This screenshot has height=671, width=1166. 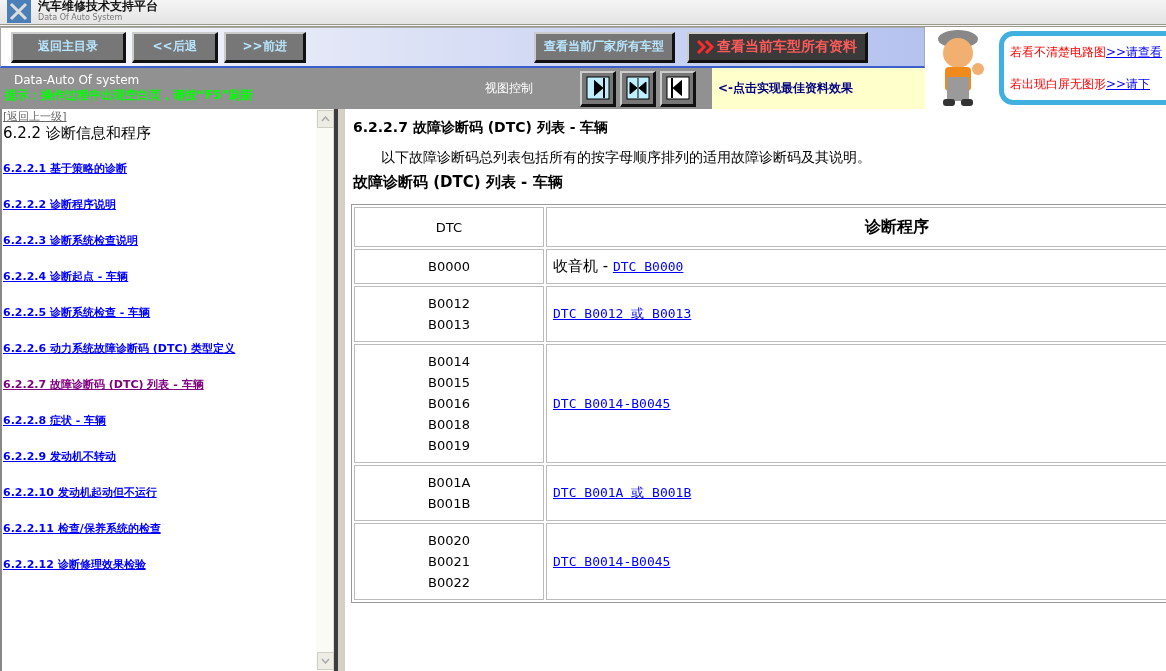 I want to click on split-view-button, so click(x=638, y=88).